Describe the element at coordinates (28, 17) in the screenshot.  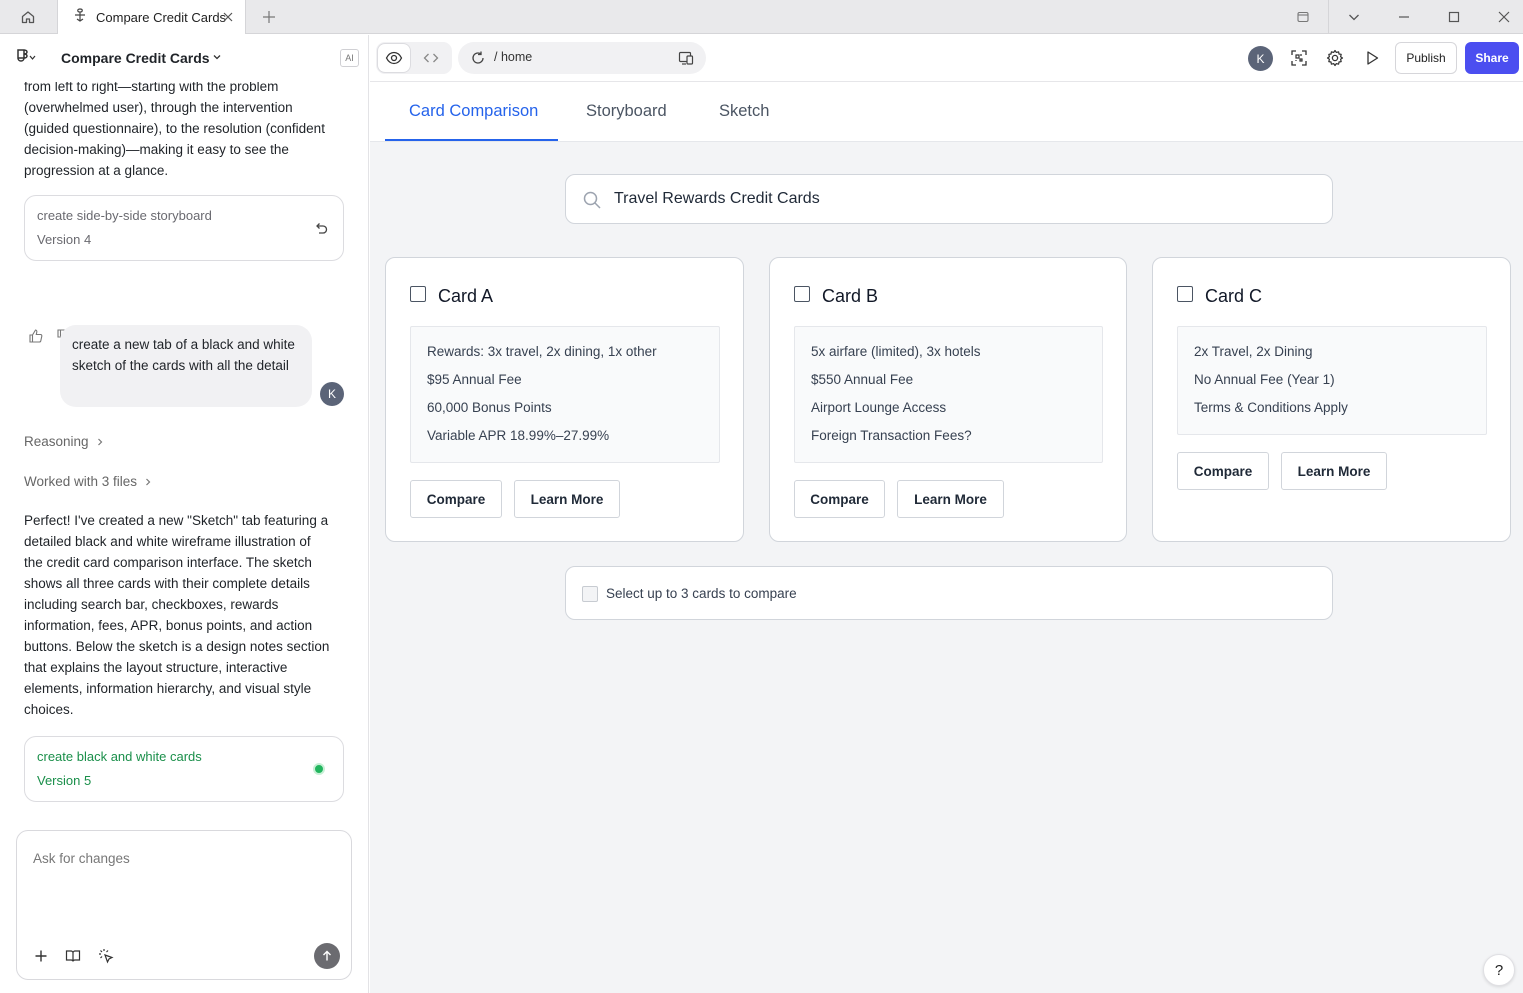
I see `home-icon` at that location.